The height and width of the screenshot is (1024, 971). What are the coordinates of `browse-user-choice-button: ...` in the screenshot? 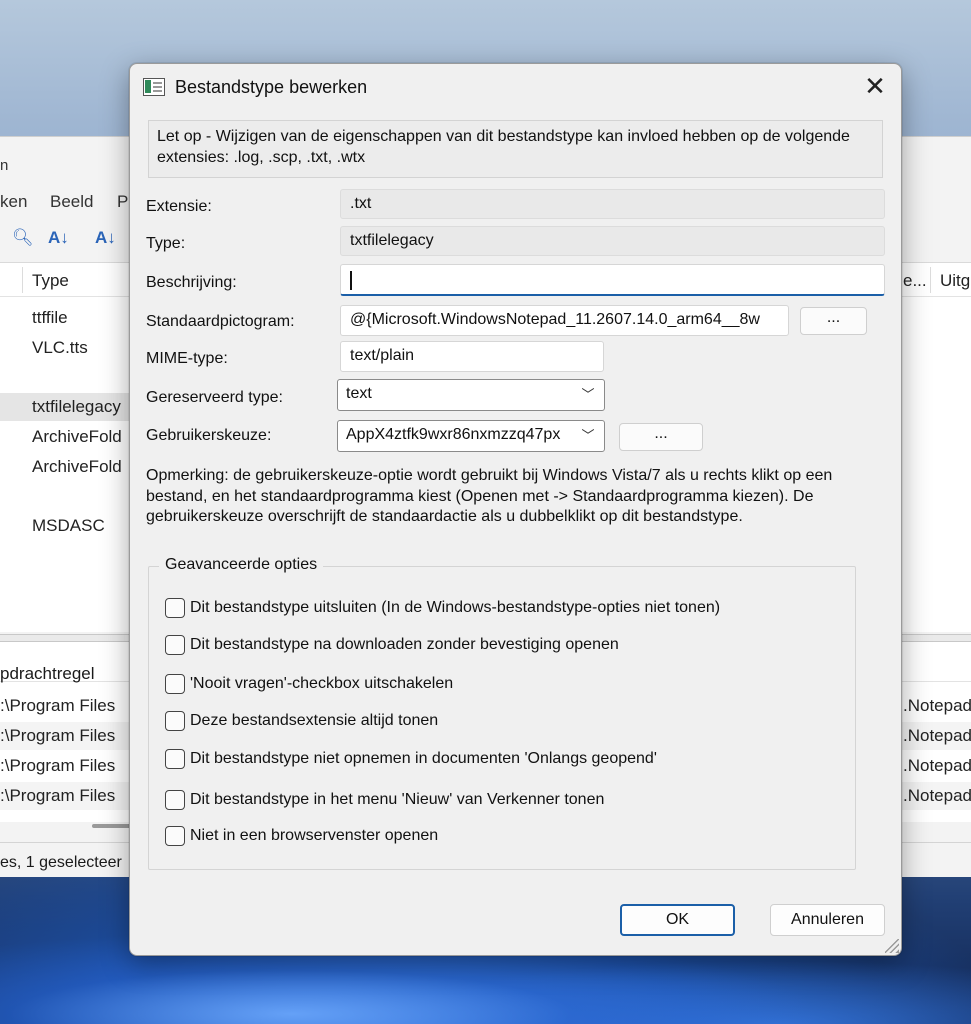 It's located at (661, 437).